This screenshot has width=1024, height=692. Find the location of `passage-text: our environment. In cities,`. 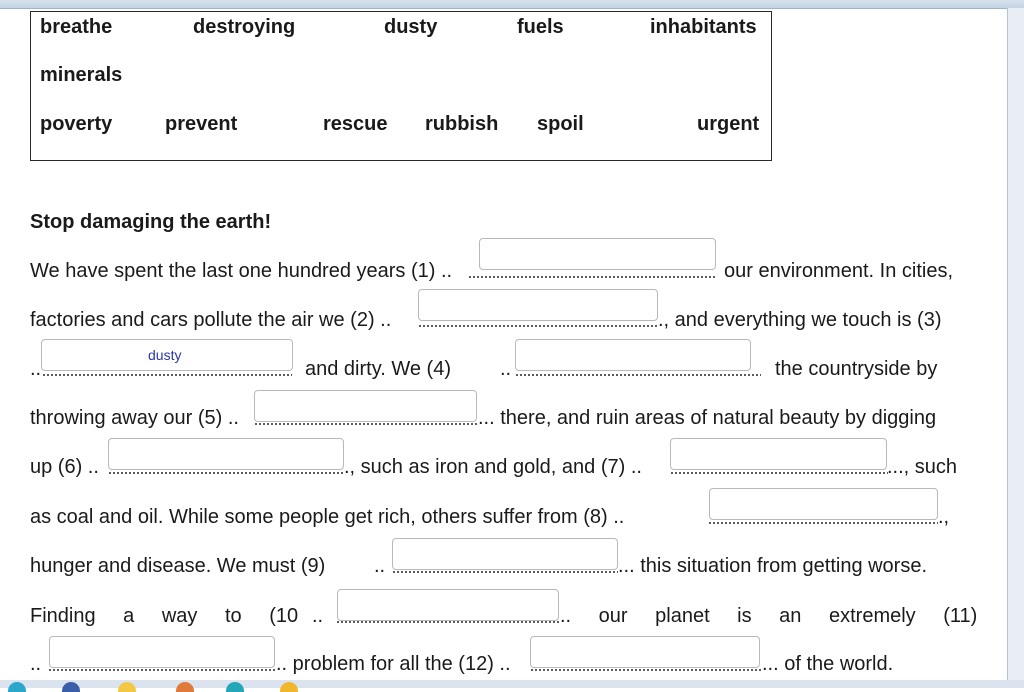

passage-text: our environment. In cities, is located at coordinates (838, 271).